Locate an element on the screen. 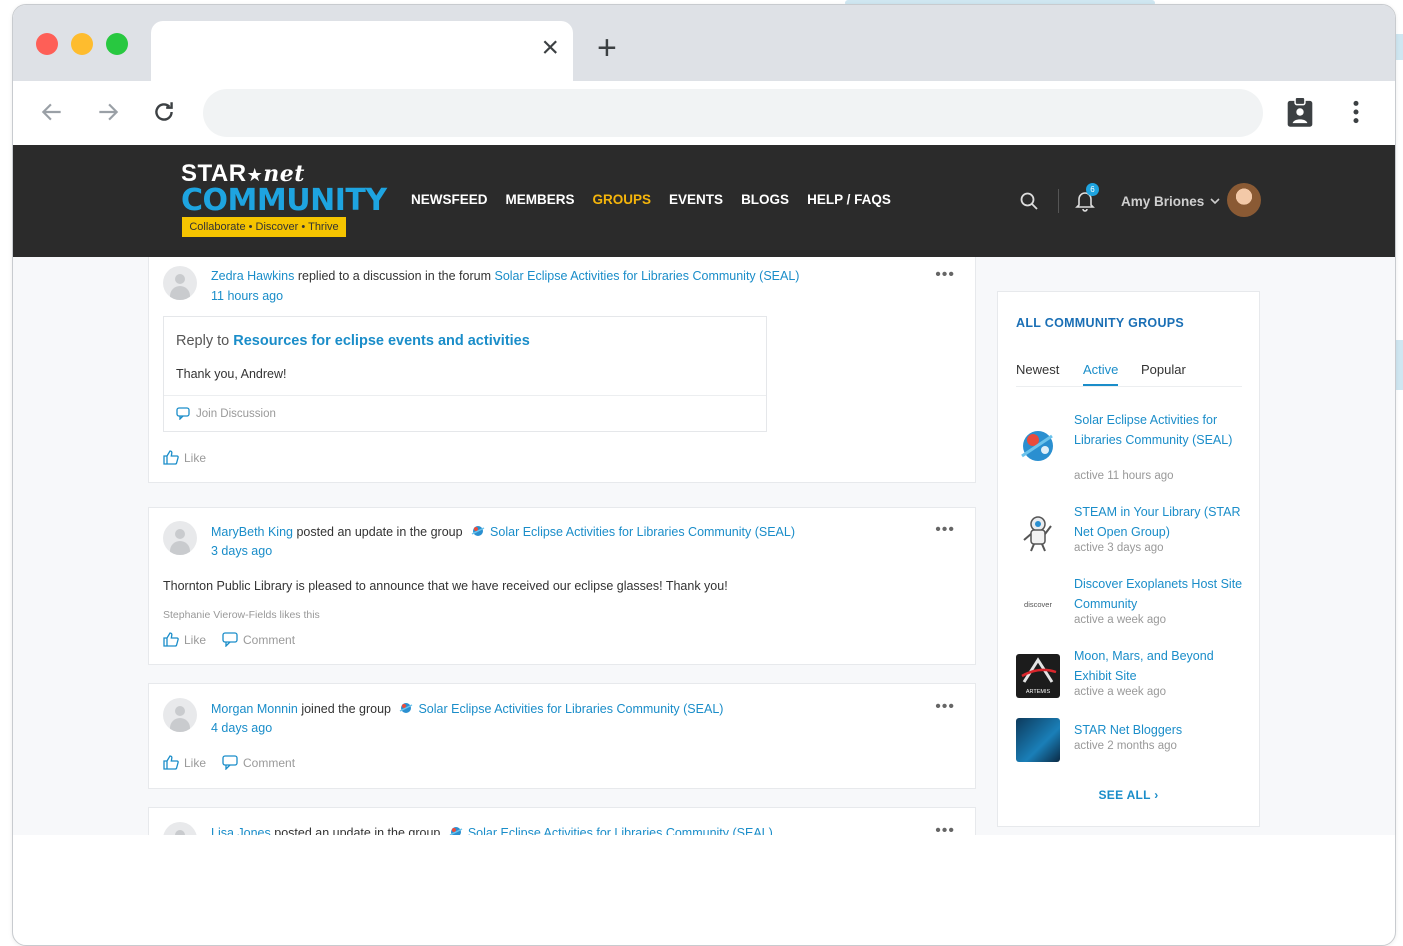 This screenshot has height=946, width=1403. group-thumbnail: discover is located at coordinates (1038, 604).